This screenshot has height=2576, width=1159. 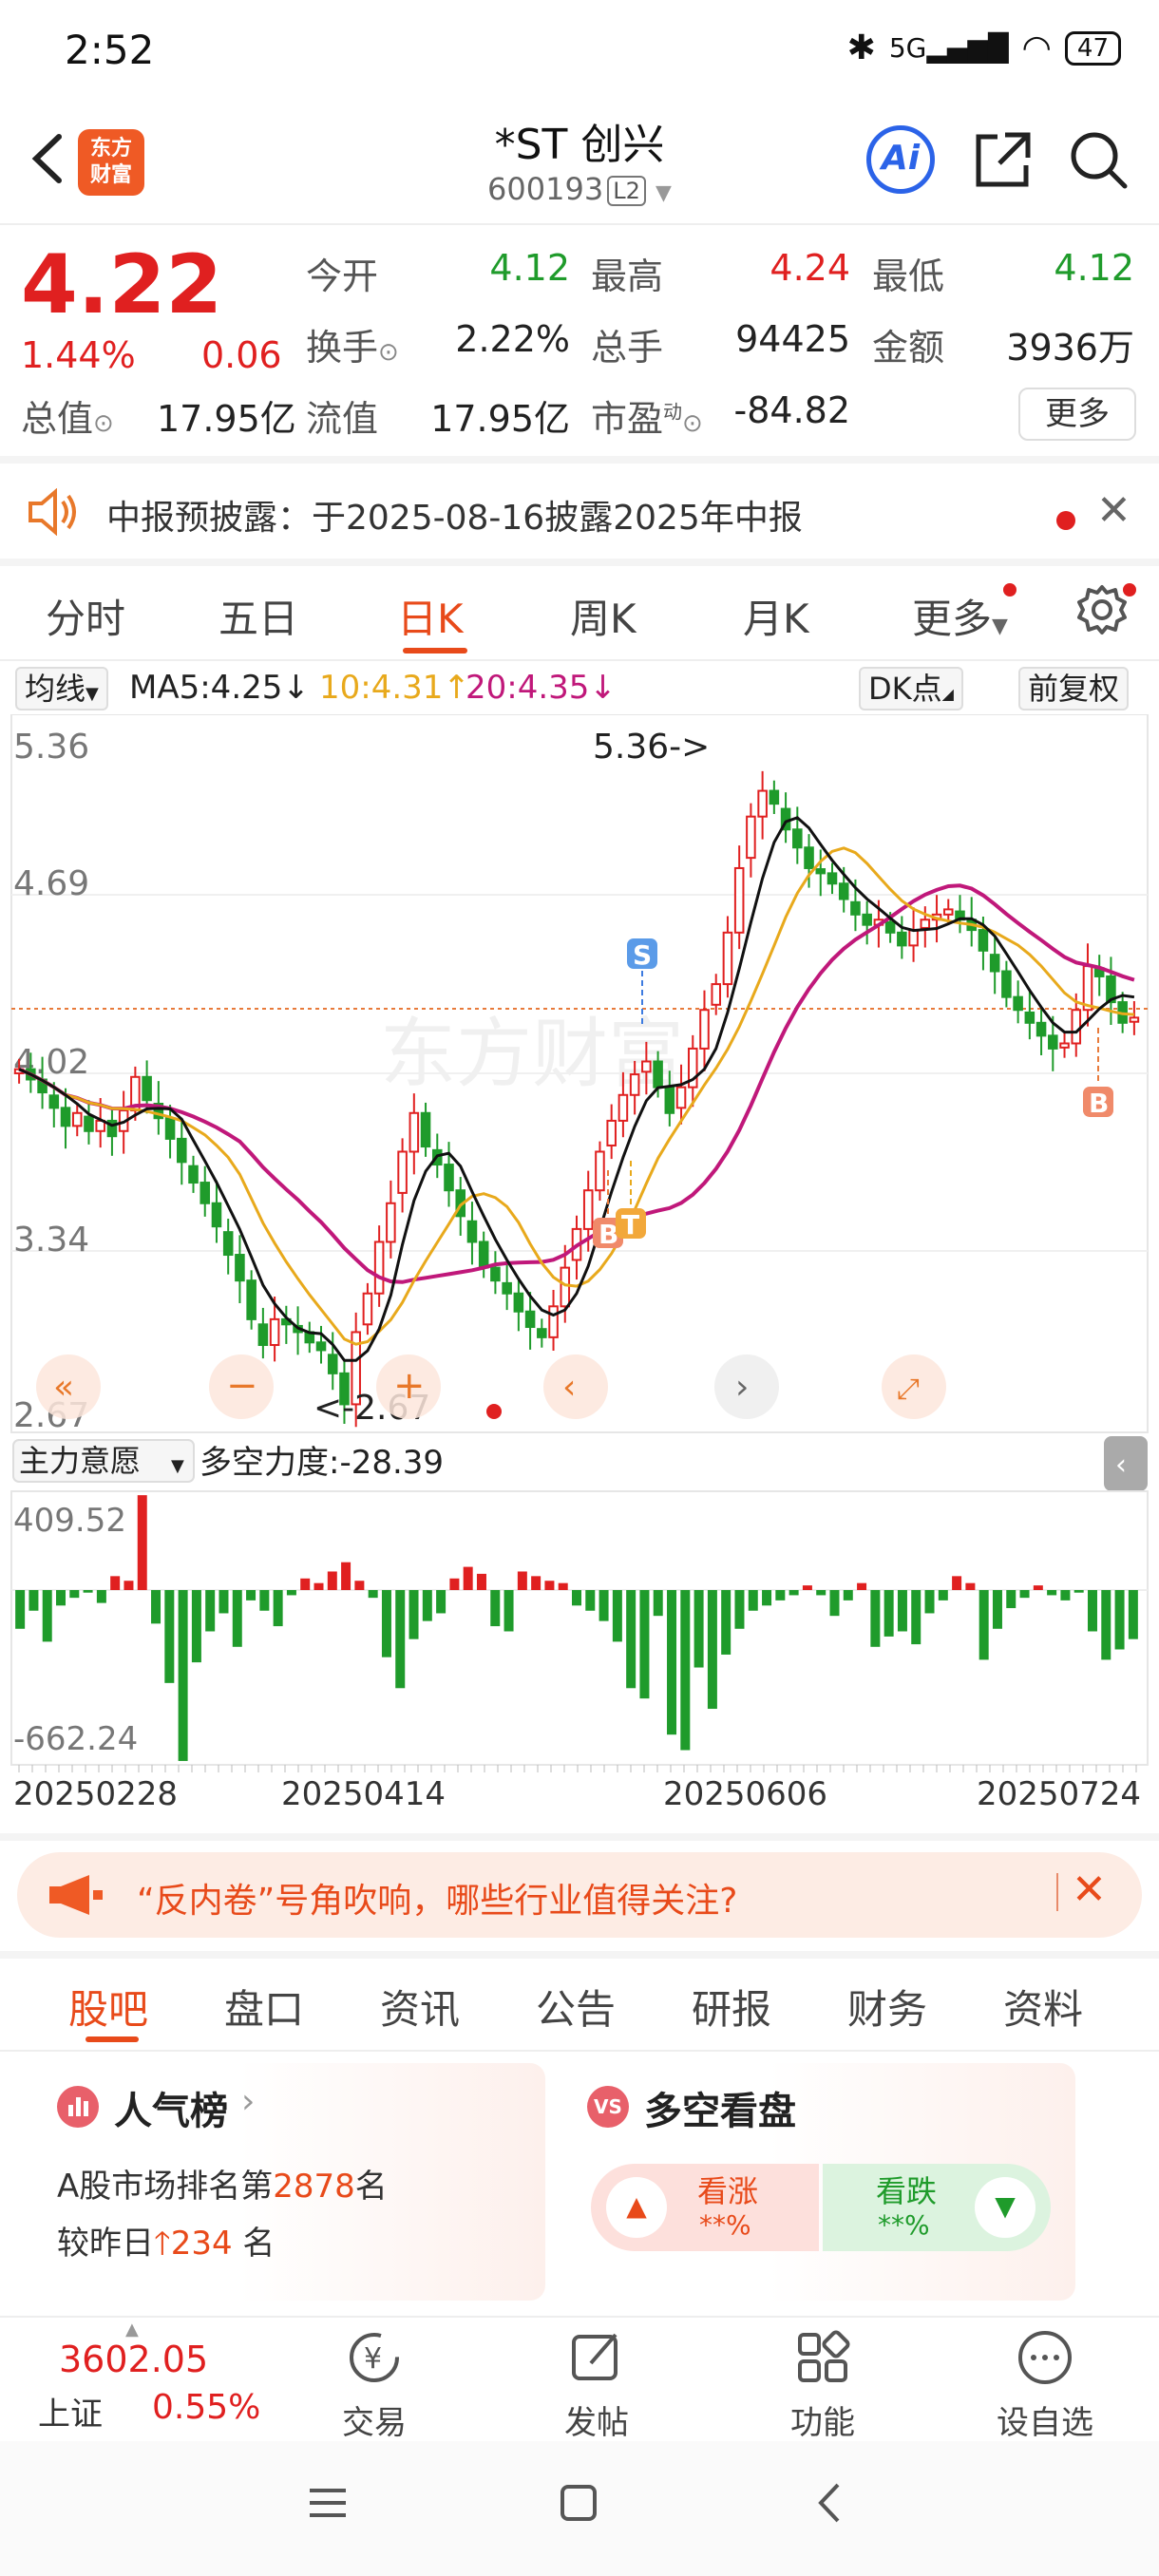 What do you see at coordinates (651, 747) in the screenshot?
I see `high-marker: 5.36->` at bounding box center [651, 747].